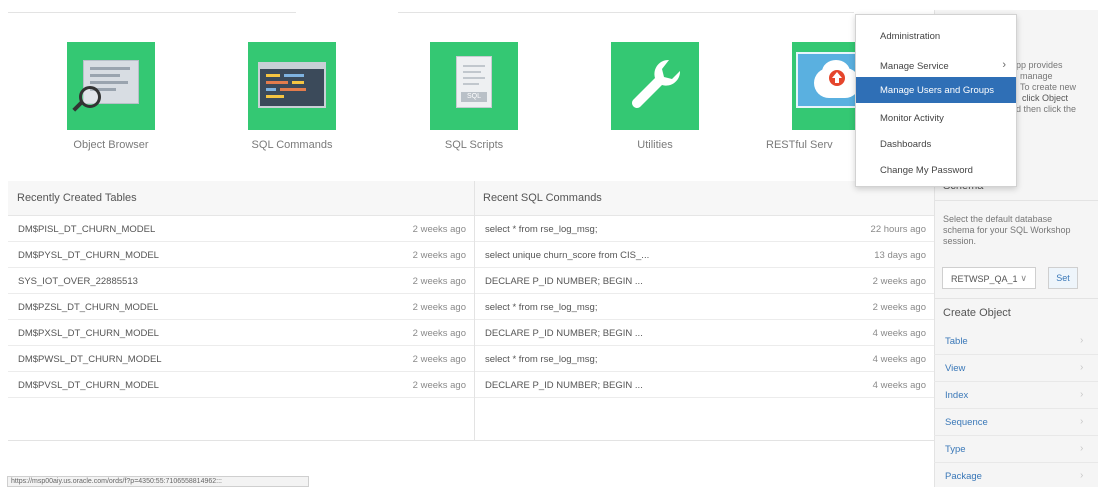 The width and height of the screenshot is (1098, 487). What do you see at coordinates (1004, 65) in the screenshot?
I see `submenu-chevron-icon: ›` at bounding box center [1004, 65].